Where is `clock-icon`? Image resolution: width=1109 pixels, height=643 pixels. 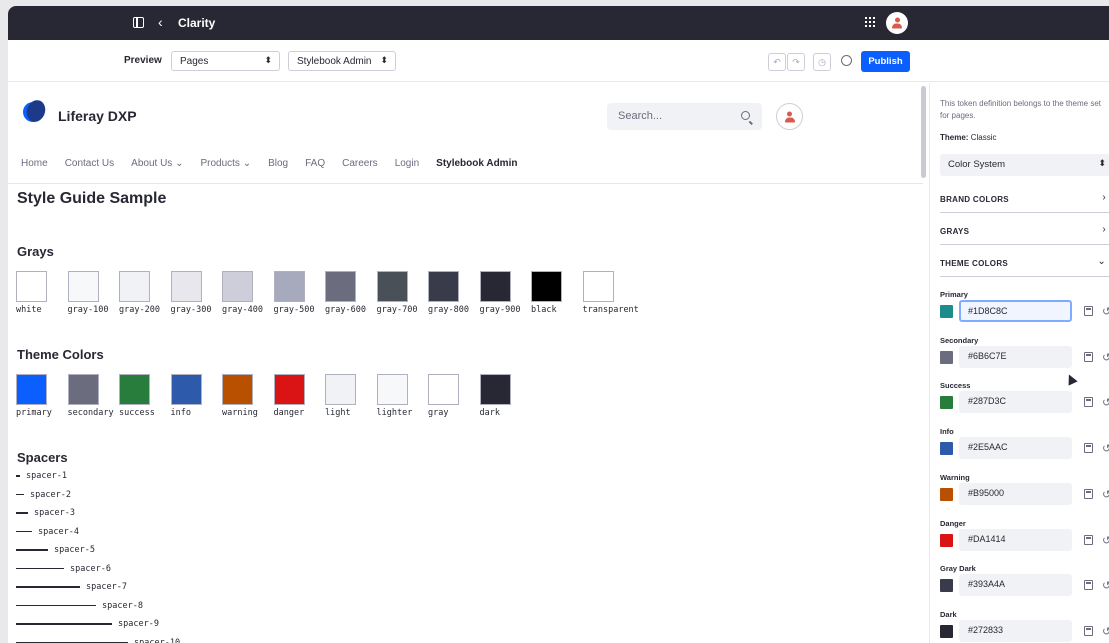 clock-icon is located at coordinates (846, 60).